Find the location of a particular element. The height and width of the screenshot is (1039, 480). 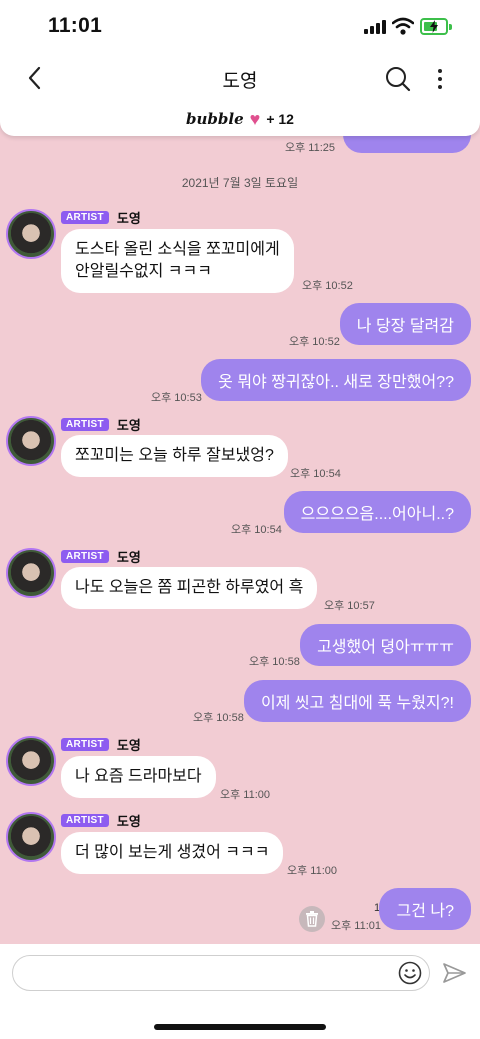

message-text: 더 많이 보는게 생겼어 ㅋㅋㅋ is located at coordinates (172, 852).